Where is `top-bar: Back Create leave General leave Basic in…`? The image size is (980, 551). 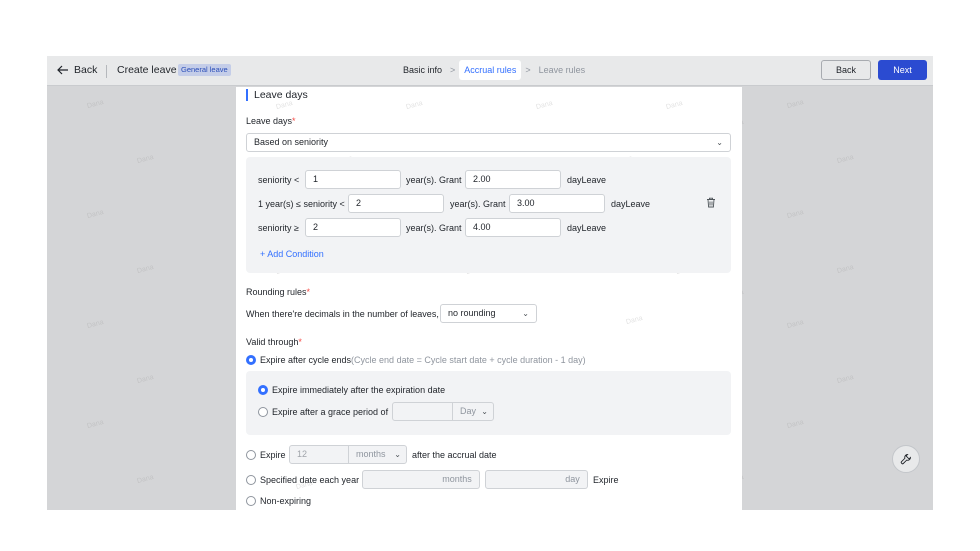 top-bar: Back Create leave General leave Basic in… is located at coordinates (490, 71).